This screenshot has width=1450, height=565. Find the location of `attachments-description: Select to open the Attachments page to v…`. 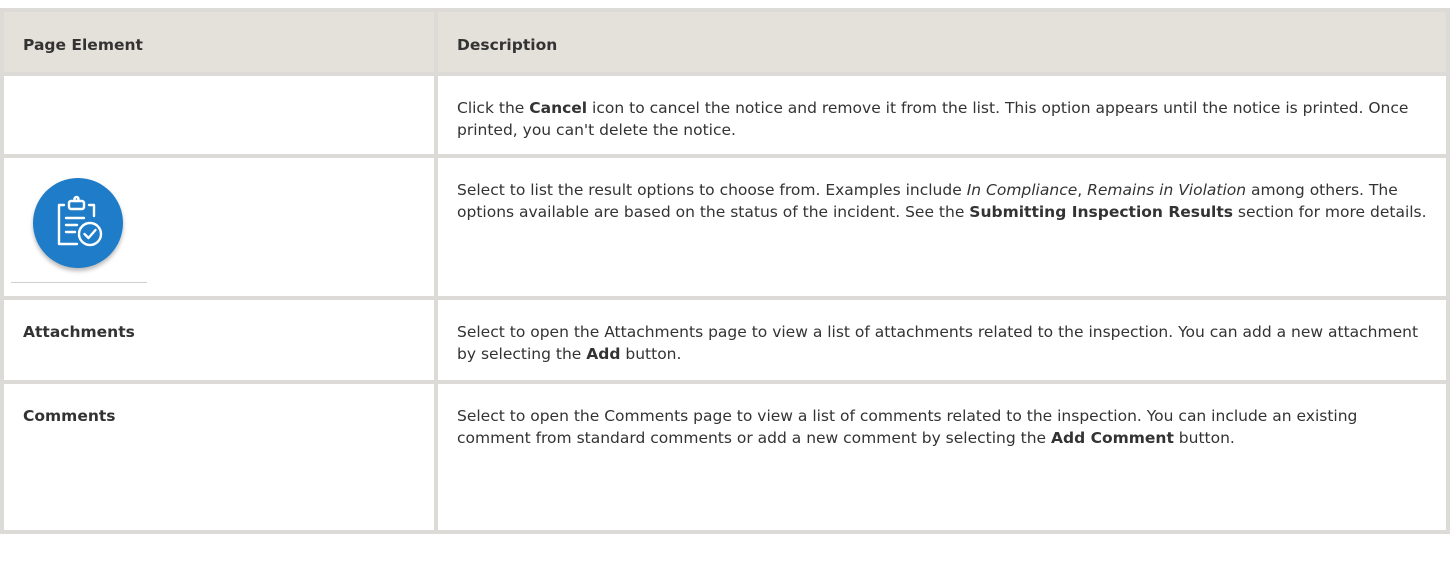

attachments-description: Select to open the Attachments page to v… is located at coordinates (942, 343).